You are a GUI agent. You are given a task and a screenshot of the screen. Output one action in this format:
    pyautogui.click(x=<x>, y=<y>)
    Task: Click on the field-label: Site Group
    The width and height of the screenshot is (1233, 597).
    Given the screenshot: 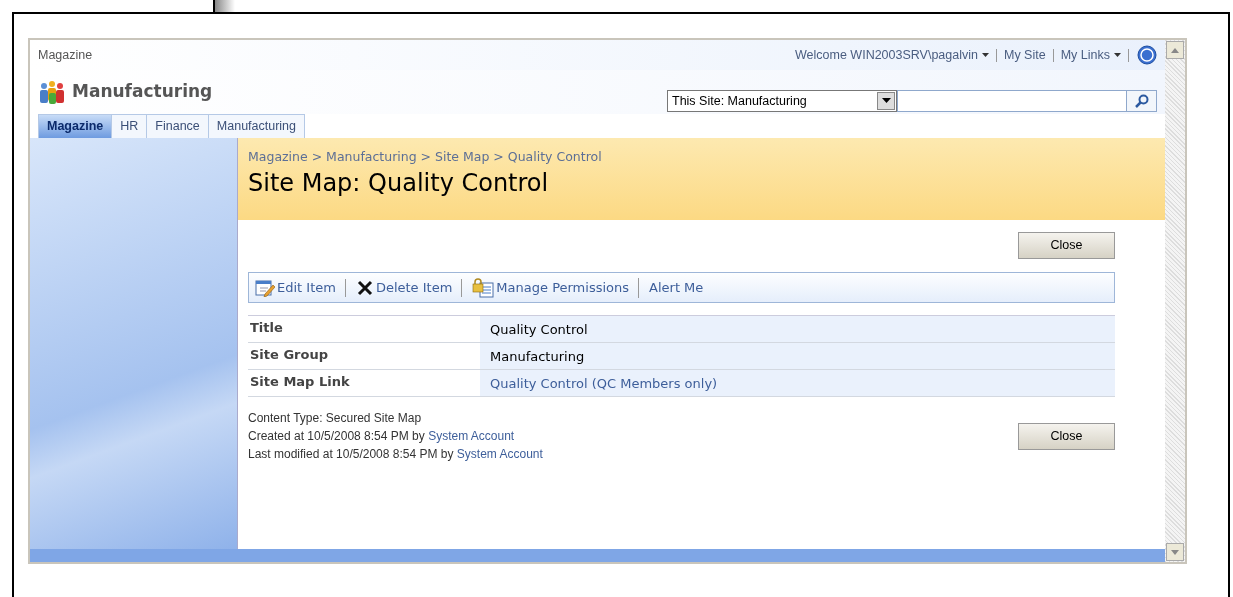 What is the action you would take?
    pyautogui.click(x=289, y=355)
    